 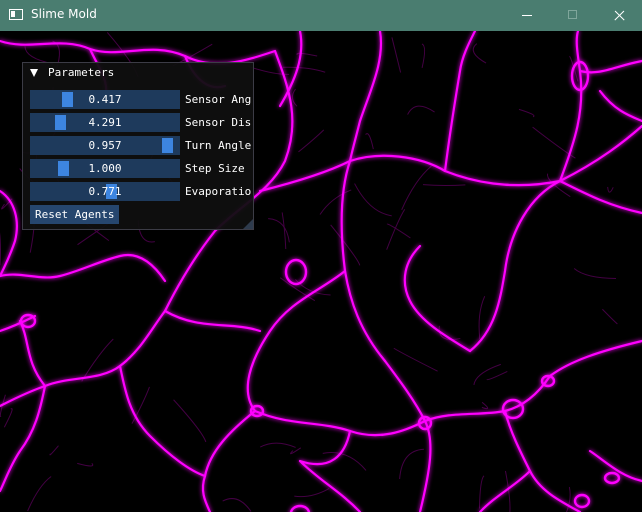 I want to click on slider-track: 0.771, so click(x=105, y=191).